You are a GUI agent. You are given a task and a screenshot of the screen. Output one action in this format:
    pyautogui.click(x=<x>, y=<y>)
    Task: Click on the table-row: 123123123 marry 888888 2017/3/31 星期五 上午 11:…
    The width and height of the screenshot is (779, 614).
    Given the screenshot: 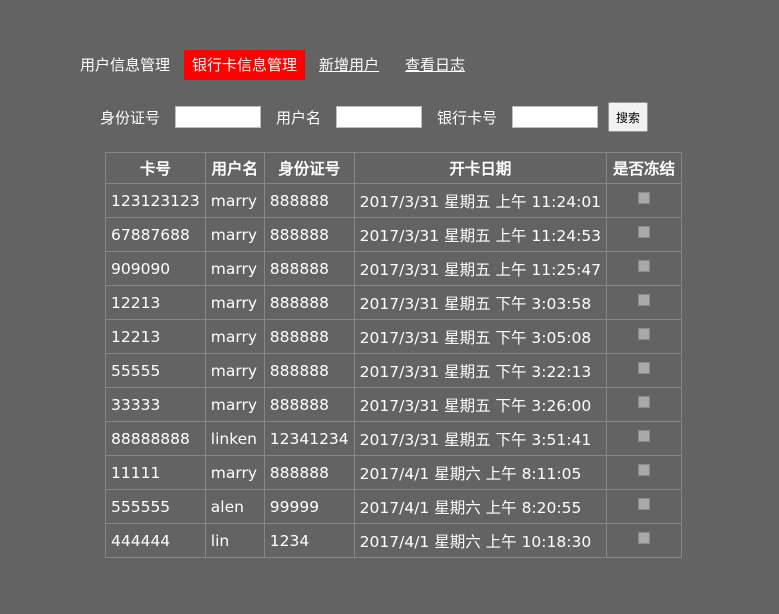 What is the action you would take?
    pyautogui.click(x=394, y=200)
    